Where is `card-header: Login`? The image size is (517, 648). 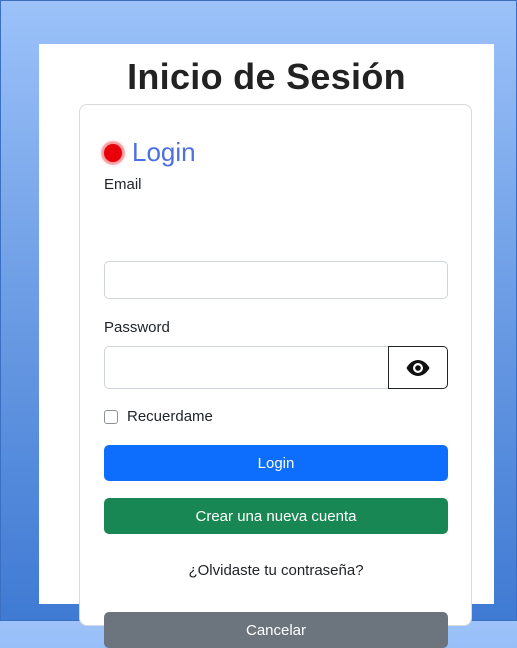
card-header: Login is located at coordinates (149, 152).